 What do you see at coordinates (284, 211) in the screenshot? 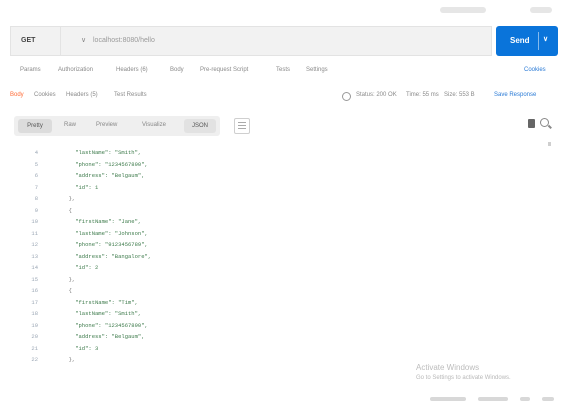
I see `code-line: 9 {` at bounding box center [284, 211].